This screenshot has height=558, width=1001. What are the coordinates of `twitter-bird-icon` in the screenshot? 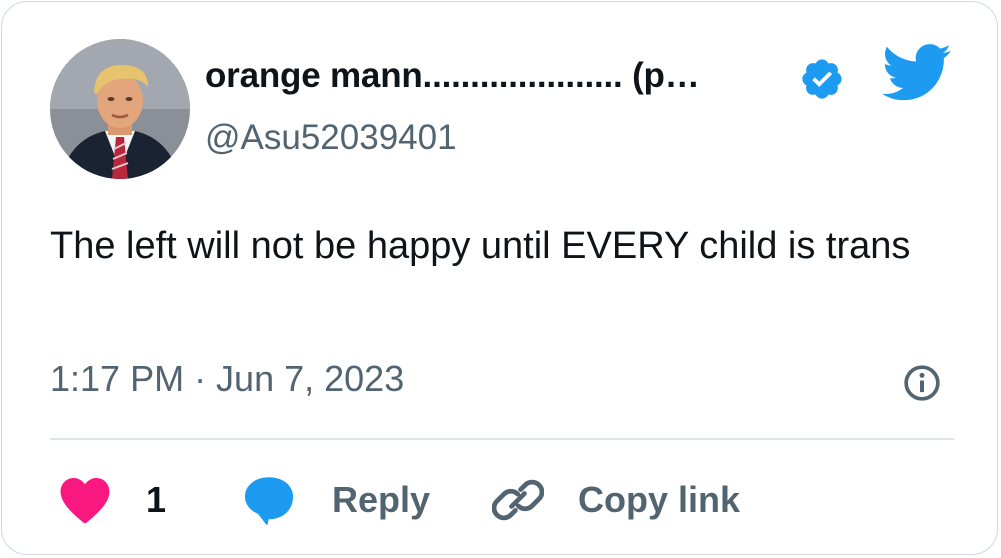 It's located at (917, 73).